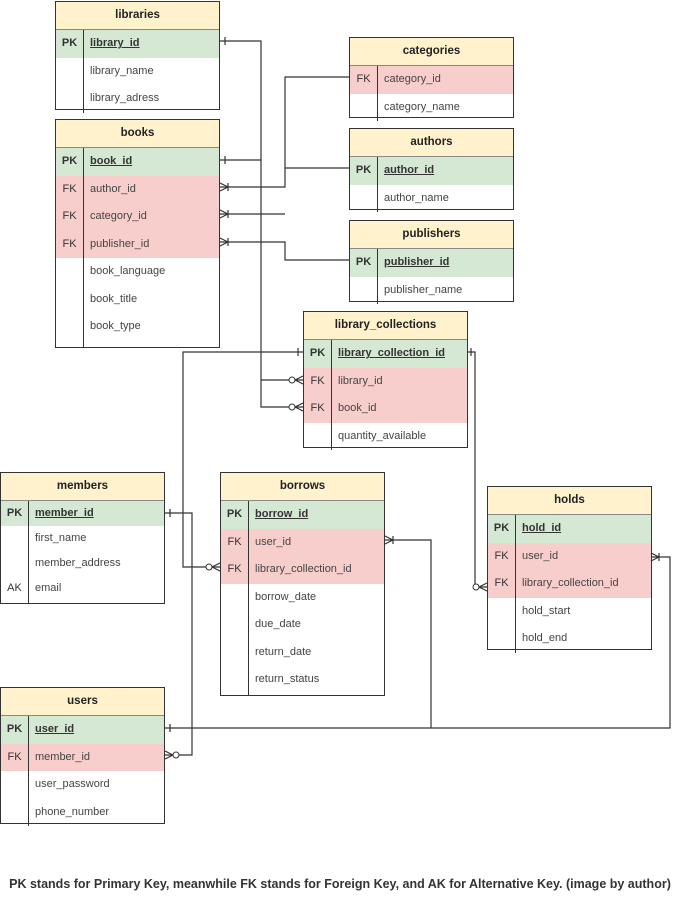 Image resolution: width=680 pixels, height=912 pixels. I want to click on rel-collections-holds, so click(477, 469).